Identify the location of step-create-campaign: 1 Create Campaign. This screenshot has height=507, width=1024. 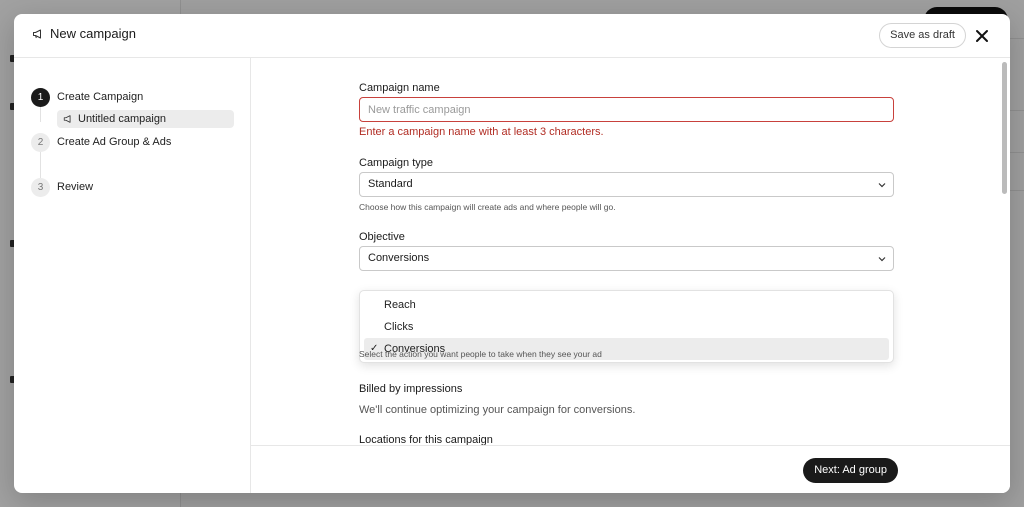
(87, 97).